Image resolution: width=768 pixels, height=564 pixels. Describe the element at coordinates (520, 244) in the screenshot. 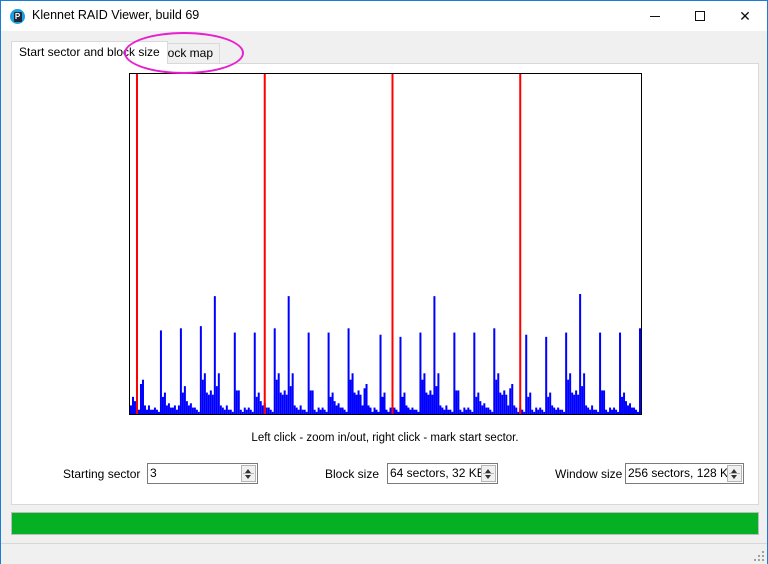

I see `block-start-marker` at that location.